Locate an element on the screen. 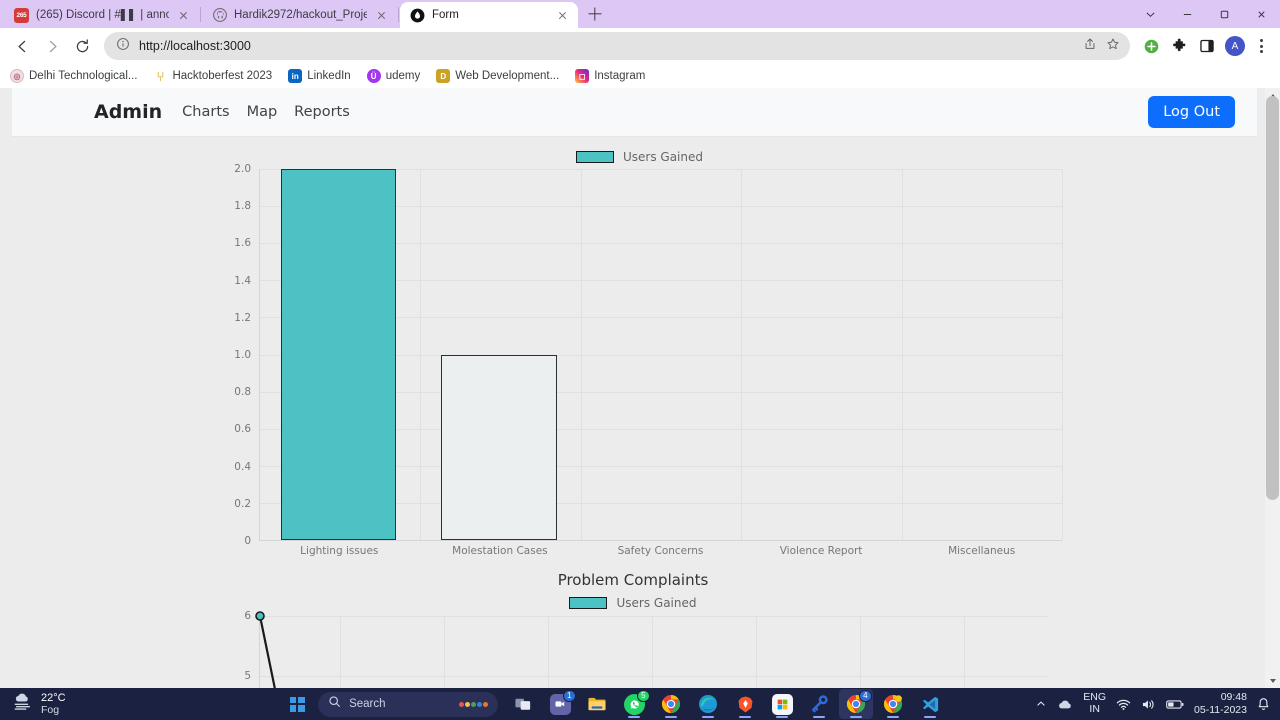 The image size is (1280, 720). window-controls is located at coordinates (1206, 14).